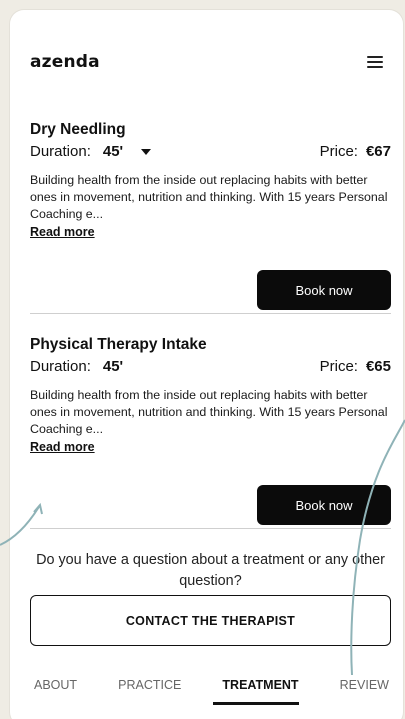 This screenshot has width=405, height=719. I want to click on tab-review: REVIEW, so click(364, 685).